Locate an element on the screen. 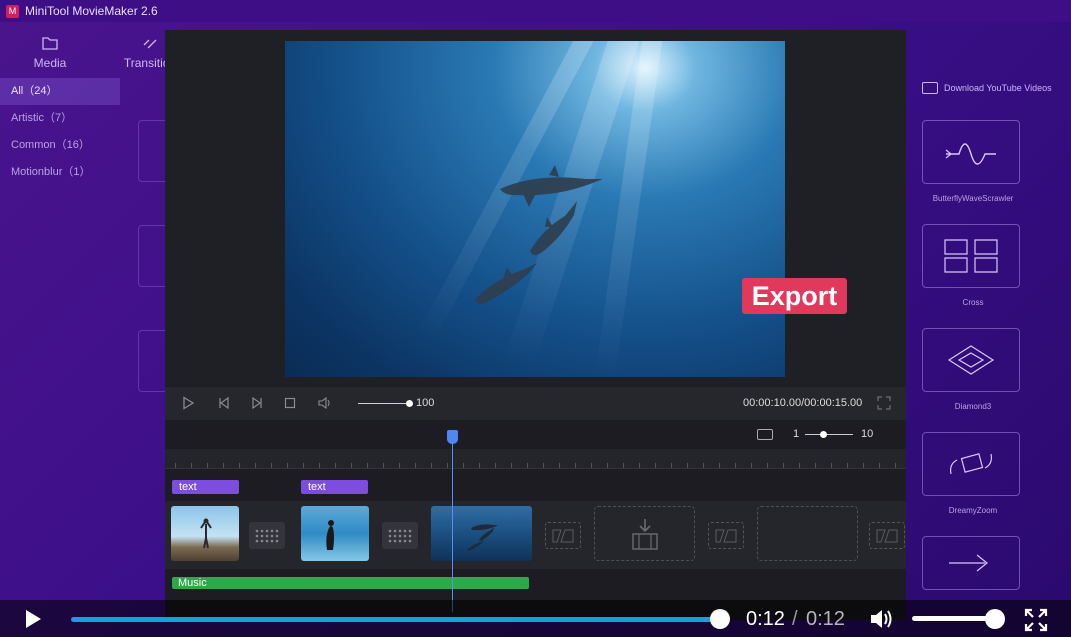  wave-icon is located at coordinates (970, 154).